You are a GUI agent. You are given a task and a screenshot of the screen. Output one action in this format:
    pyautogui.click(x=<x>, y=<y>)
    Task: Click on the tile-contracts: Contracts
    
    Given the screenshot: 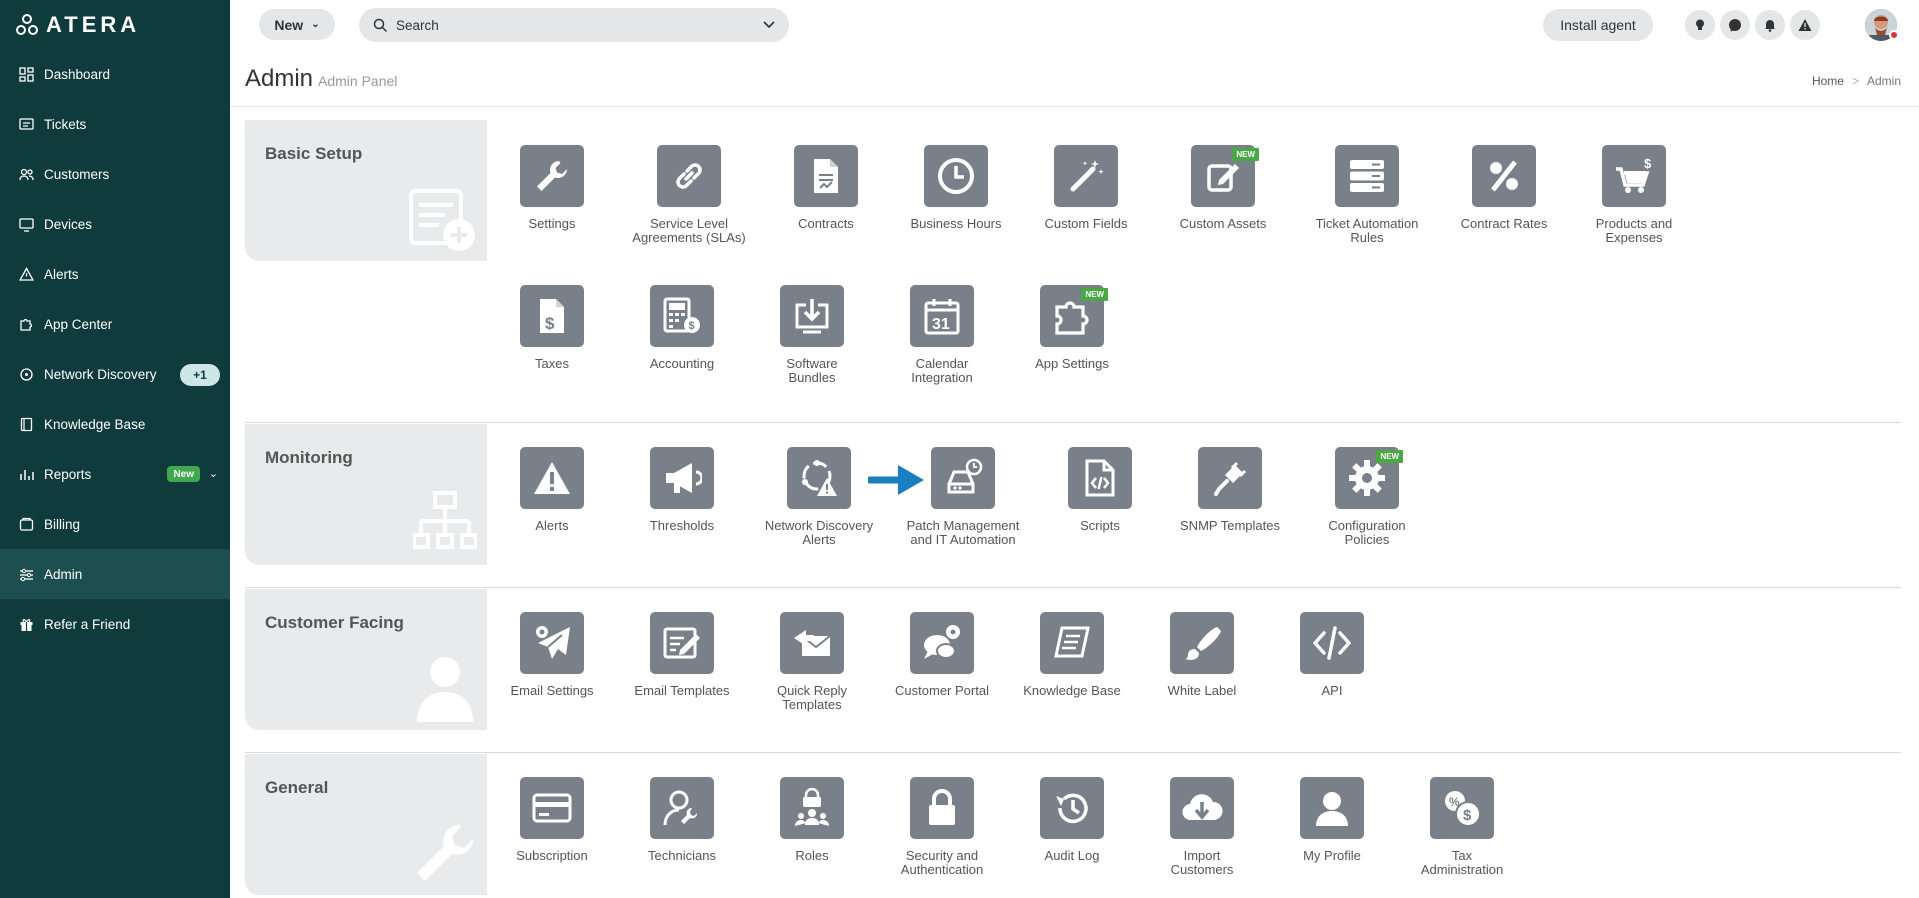 What is the action you would take?
    pyautogui.click(x=826, y=188)
    